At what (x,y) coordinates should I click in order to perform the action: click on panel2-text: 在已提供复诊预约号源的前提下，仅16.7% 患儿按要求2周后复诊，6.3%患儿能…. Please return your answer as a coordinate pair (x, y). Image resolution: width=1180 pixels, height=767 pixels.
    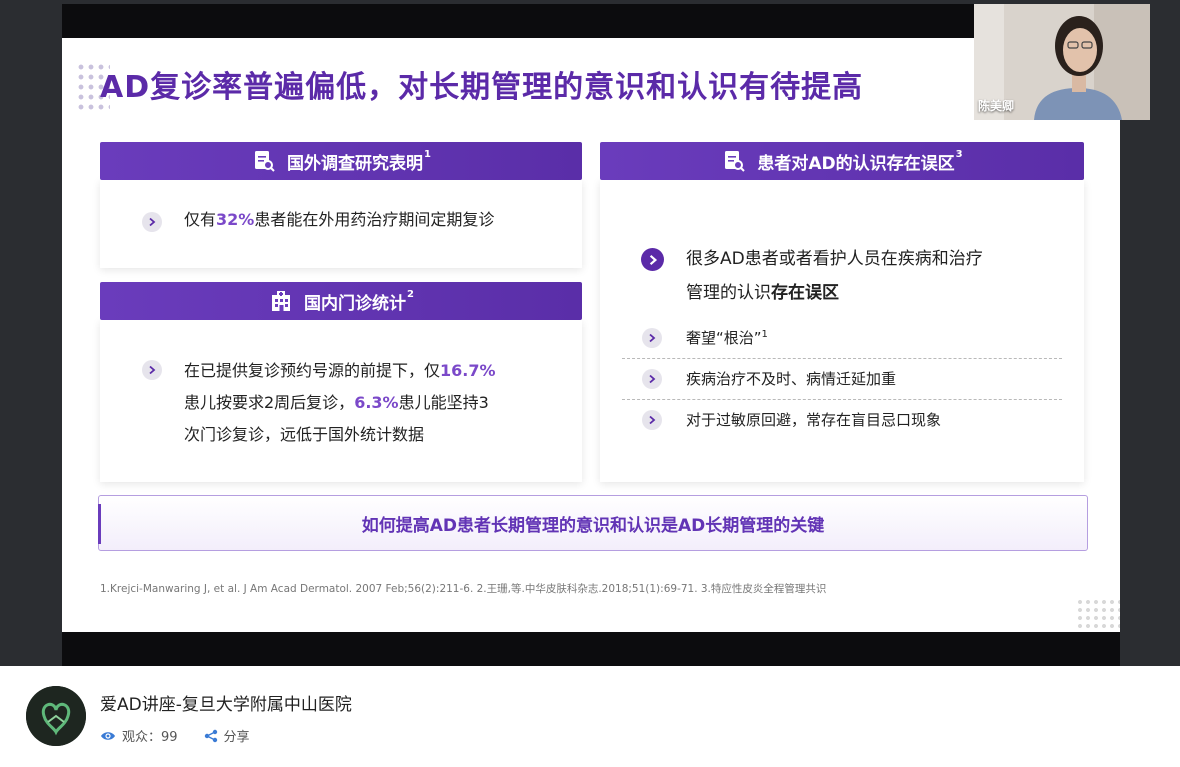
    Looking at the image, I should click on (340, 402).